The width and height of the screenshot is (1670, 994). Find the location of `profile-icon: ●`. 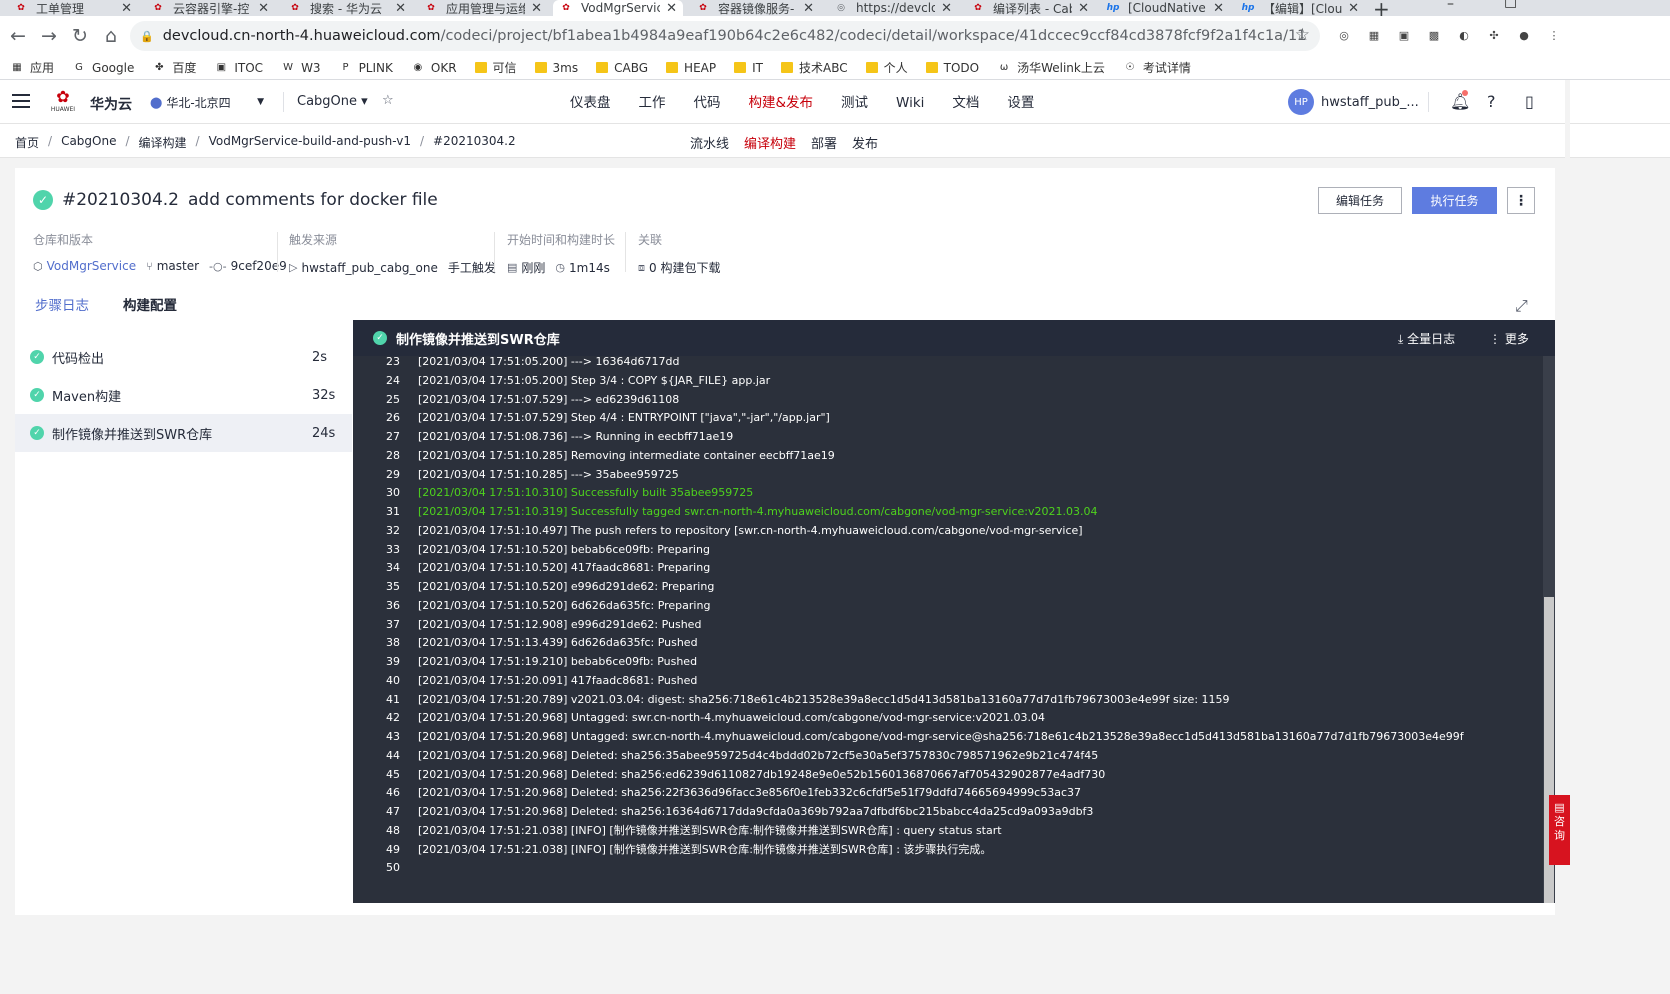

profile-icon: ● is located at coordinates (1524, 35).